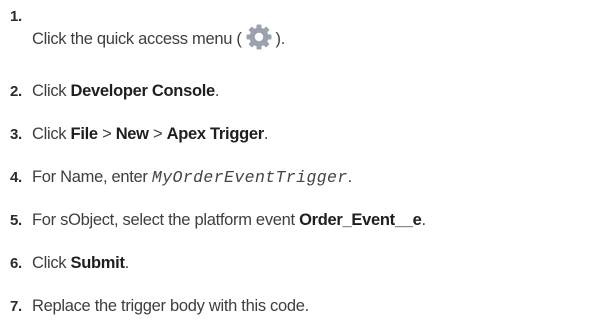 The width and height of the screenshot is (596, 335). What do you see at coordinates (97, 263) in the screenshot?
I see `submit-label: Submit` at bounding box center [97, 263].